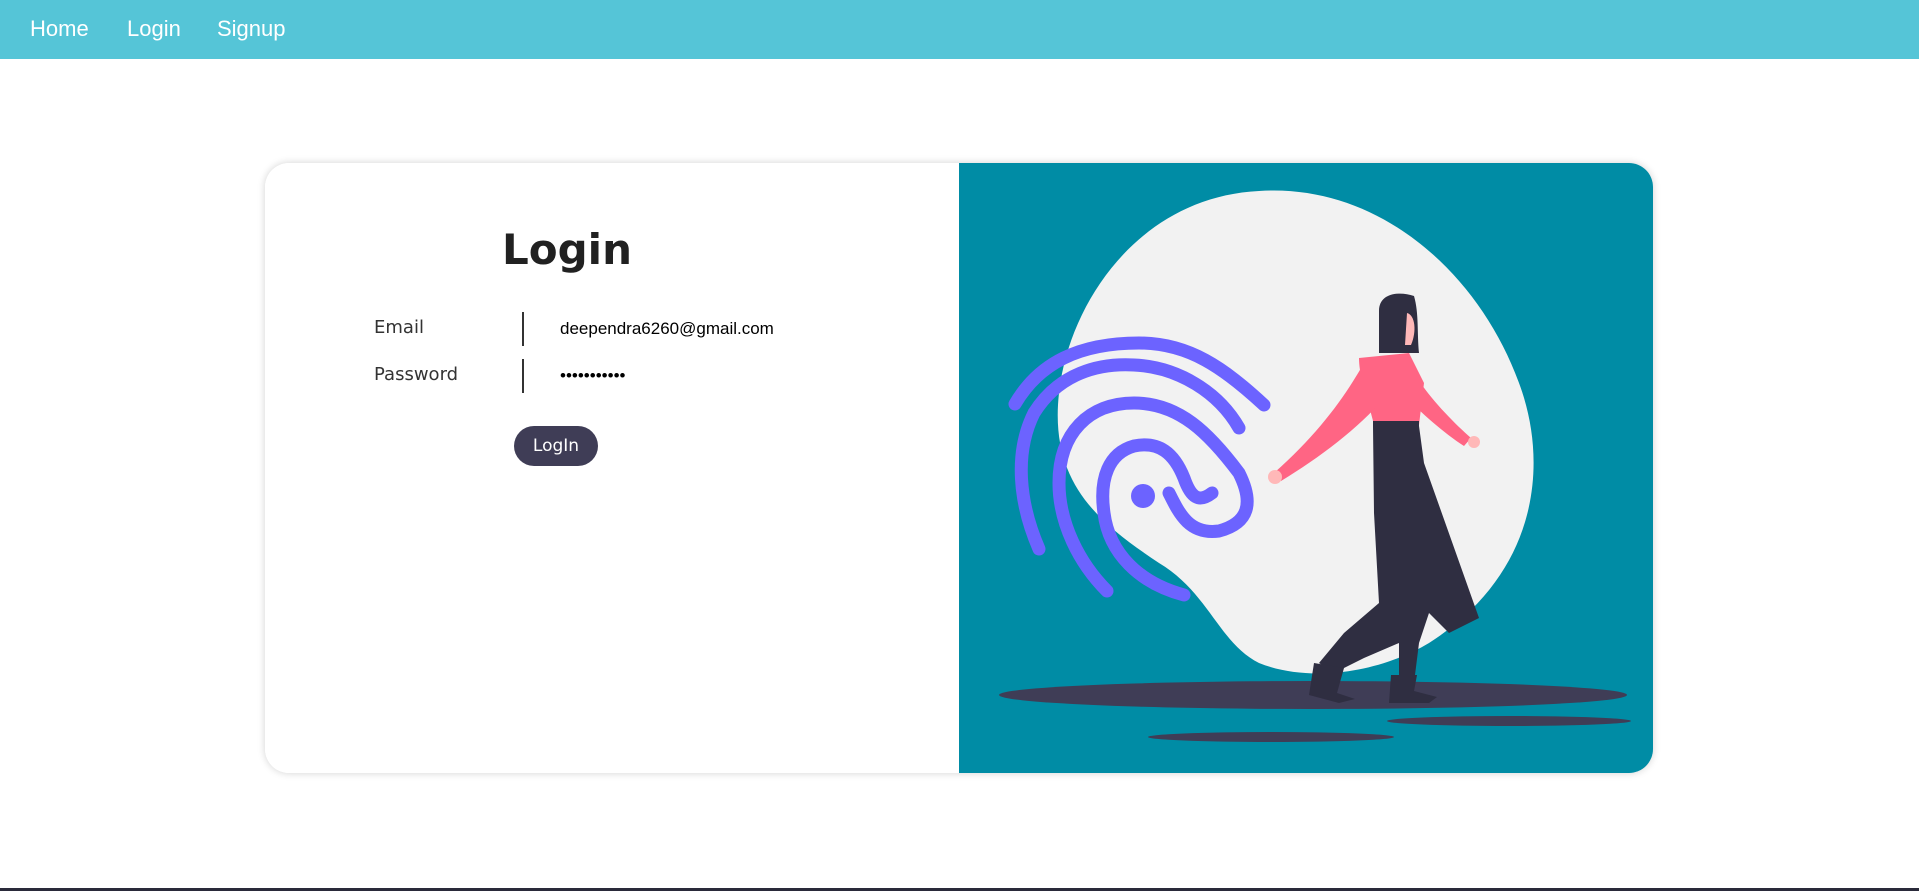  Describe the element at coordinates (416, 374) in the screenshot. I see `password-label: Password` at that location.